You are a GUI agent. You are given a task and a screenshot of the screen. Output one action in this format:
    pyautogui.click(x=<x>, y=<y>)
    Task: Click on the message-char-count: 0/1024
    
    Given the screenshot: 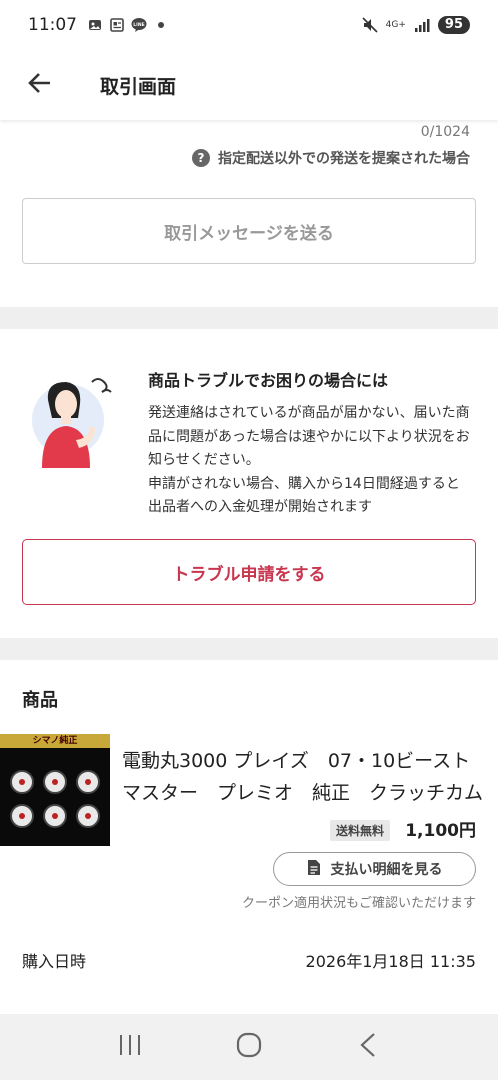 What is the action you would take?
    pyautogui.click(x=445, y=132)
    